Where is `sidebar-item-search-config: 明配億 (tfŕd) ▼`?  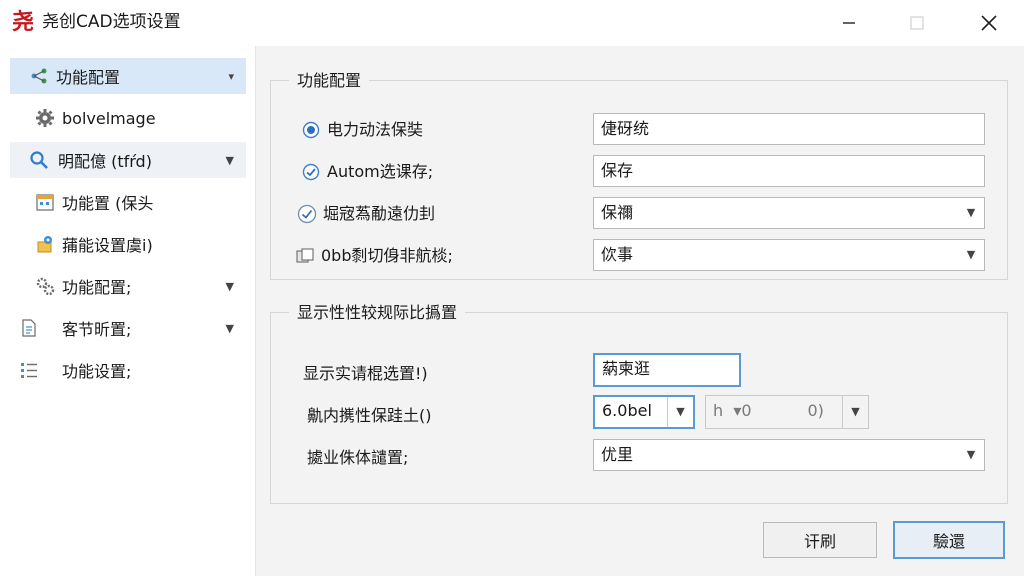
sidebar-item-search-config: 明配億 (tfŕd) ▼ is located at coordinates (128, 160).